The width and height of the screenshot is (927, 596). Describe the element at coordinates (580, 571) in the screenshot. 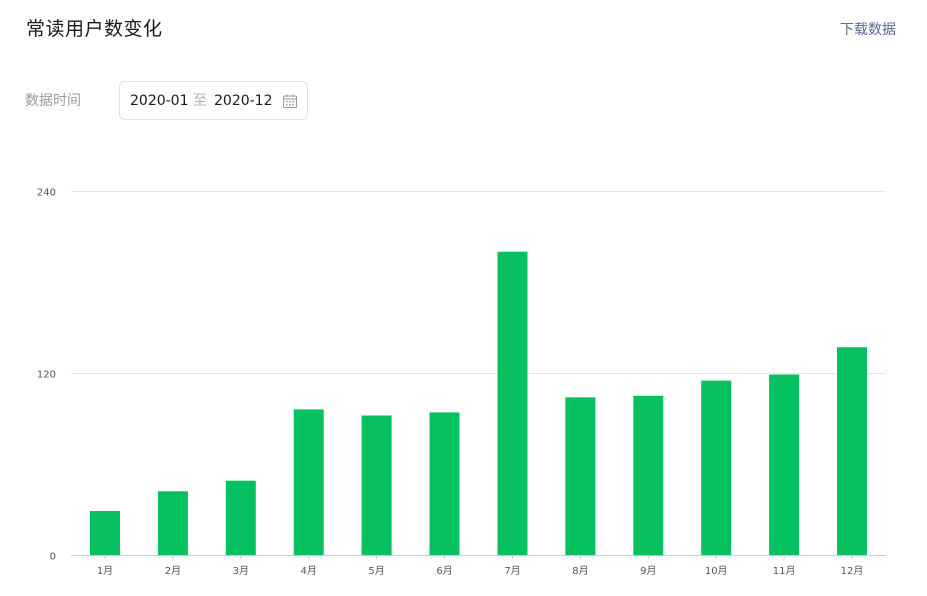

I see `x-tick-label: 8月` at that location.